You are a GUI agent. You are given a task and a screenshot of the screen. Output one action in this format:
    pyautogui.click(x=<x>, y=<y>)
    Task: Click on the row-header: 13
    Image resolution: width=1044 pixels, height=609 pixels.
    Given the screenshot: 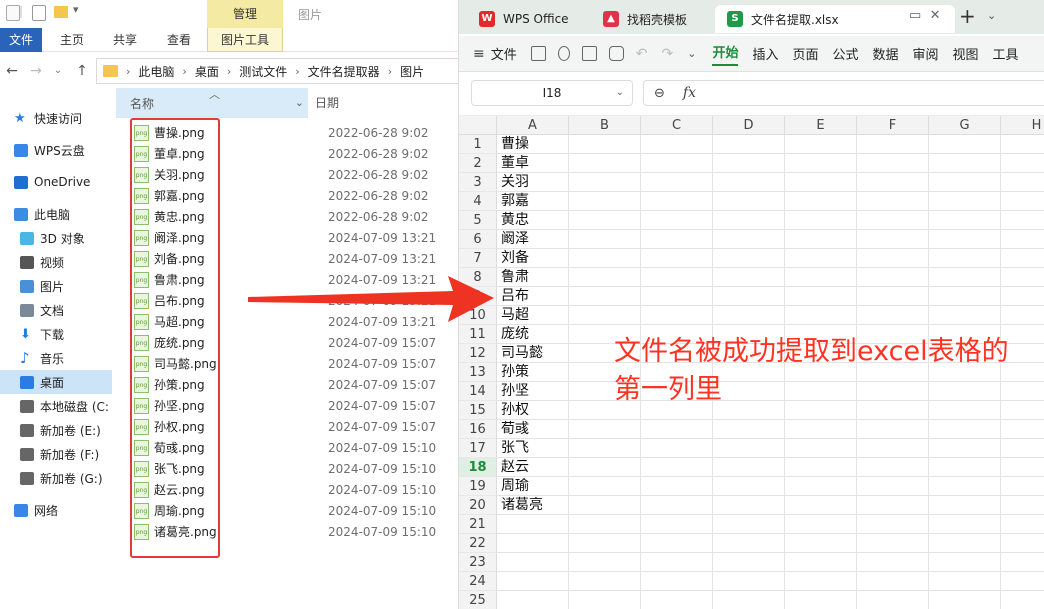 What is the action you would take?
    pyautogui.click(x=478, y=372)
    